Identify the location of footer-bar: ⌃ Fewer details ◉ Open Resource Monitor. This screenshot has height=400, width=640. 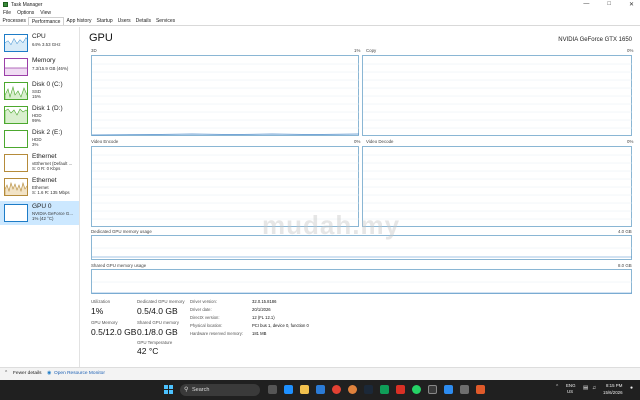
(320, 373).